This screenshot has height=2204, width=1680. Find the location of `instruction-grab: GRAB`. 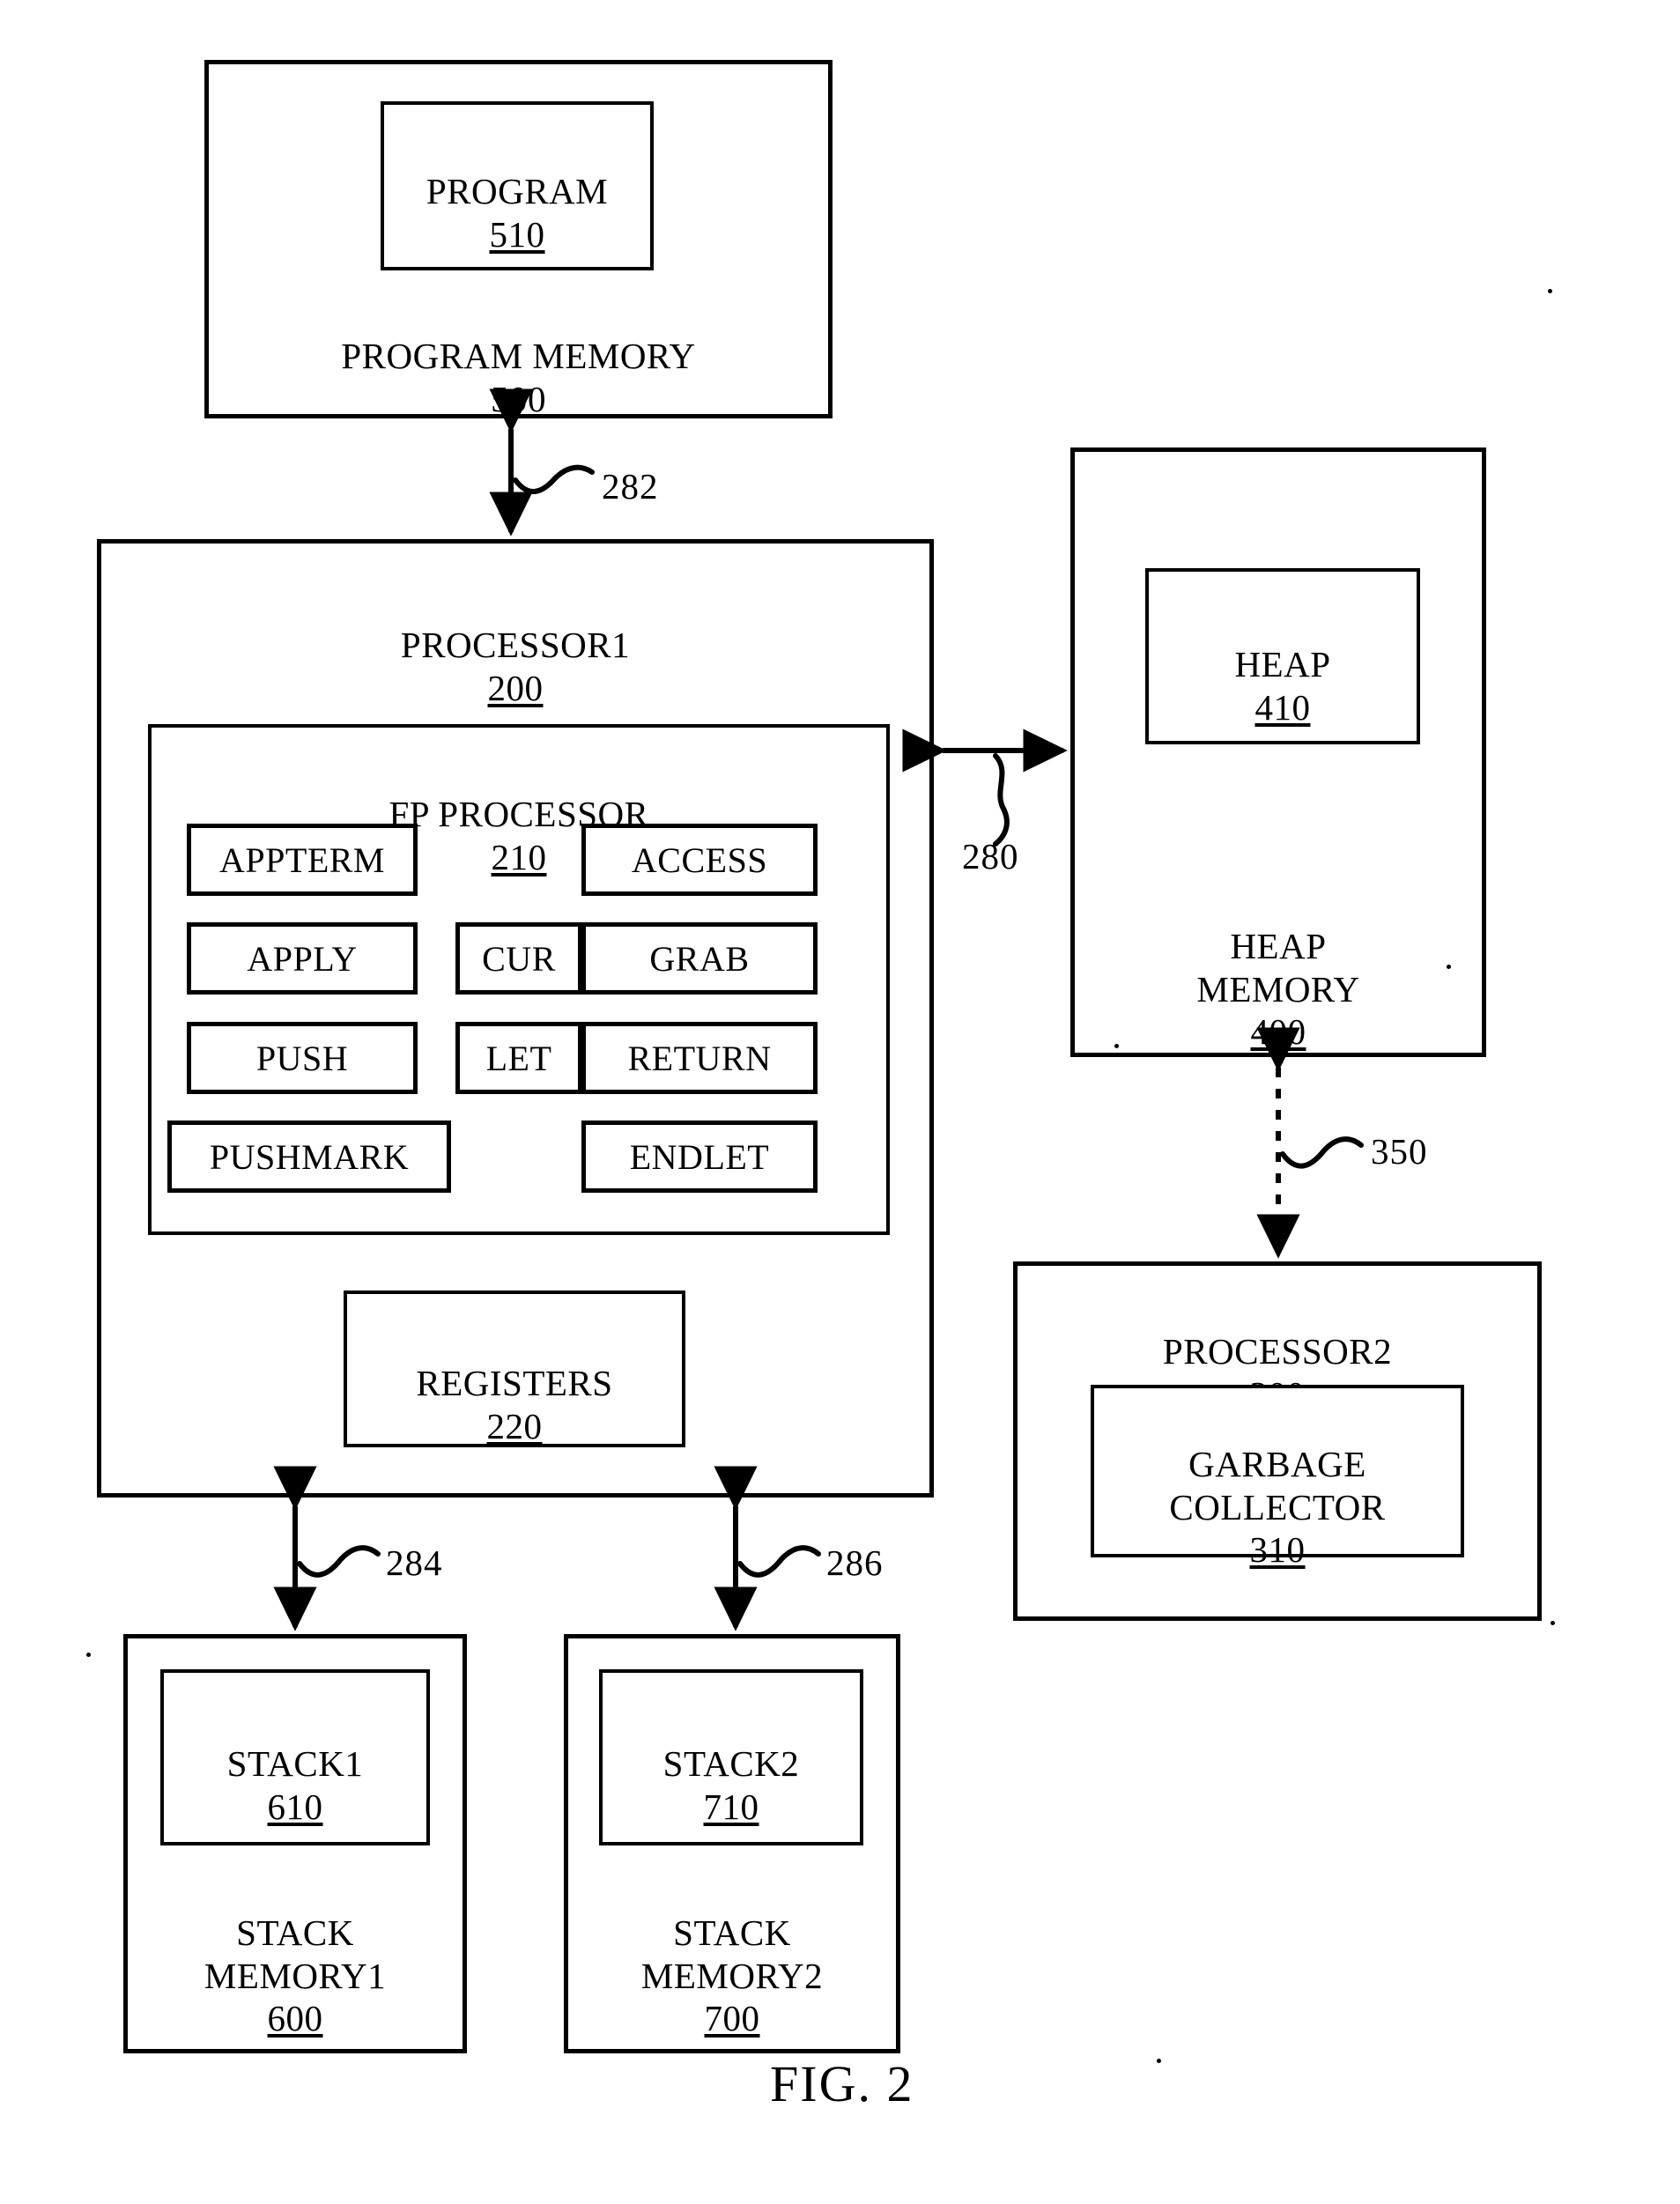

instruction-grab: GRAB is located at coordinates (699, 958).